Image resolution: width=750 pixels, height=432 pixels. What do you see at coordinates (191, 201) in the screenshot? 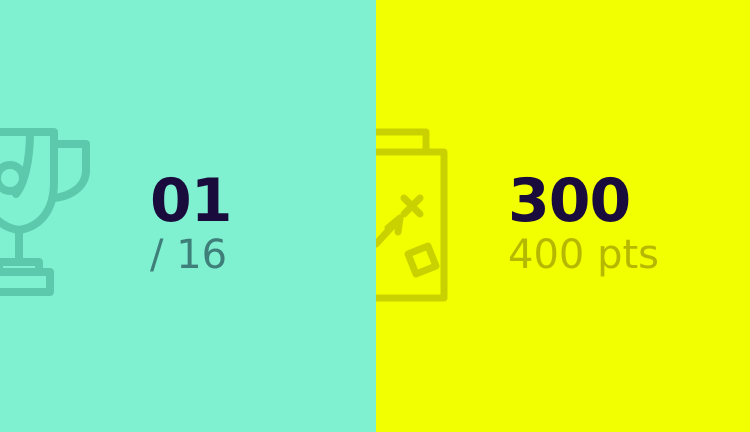
I see `rank-value: 01` at bounding box center [191, 201].